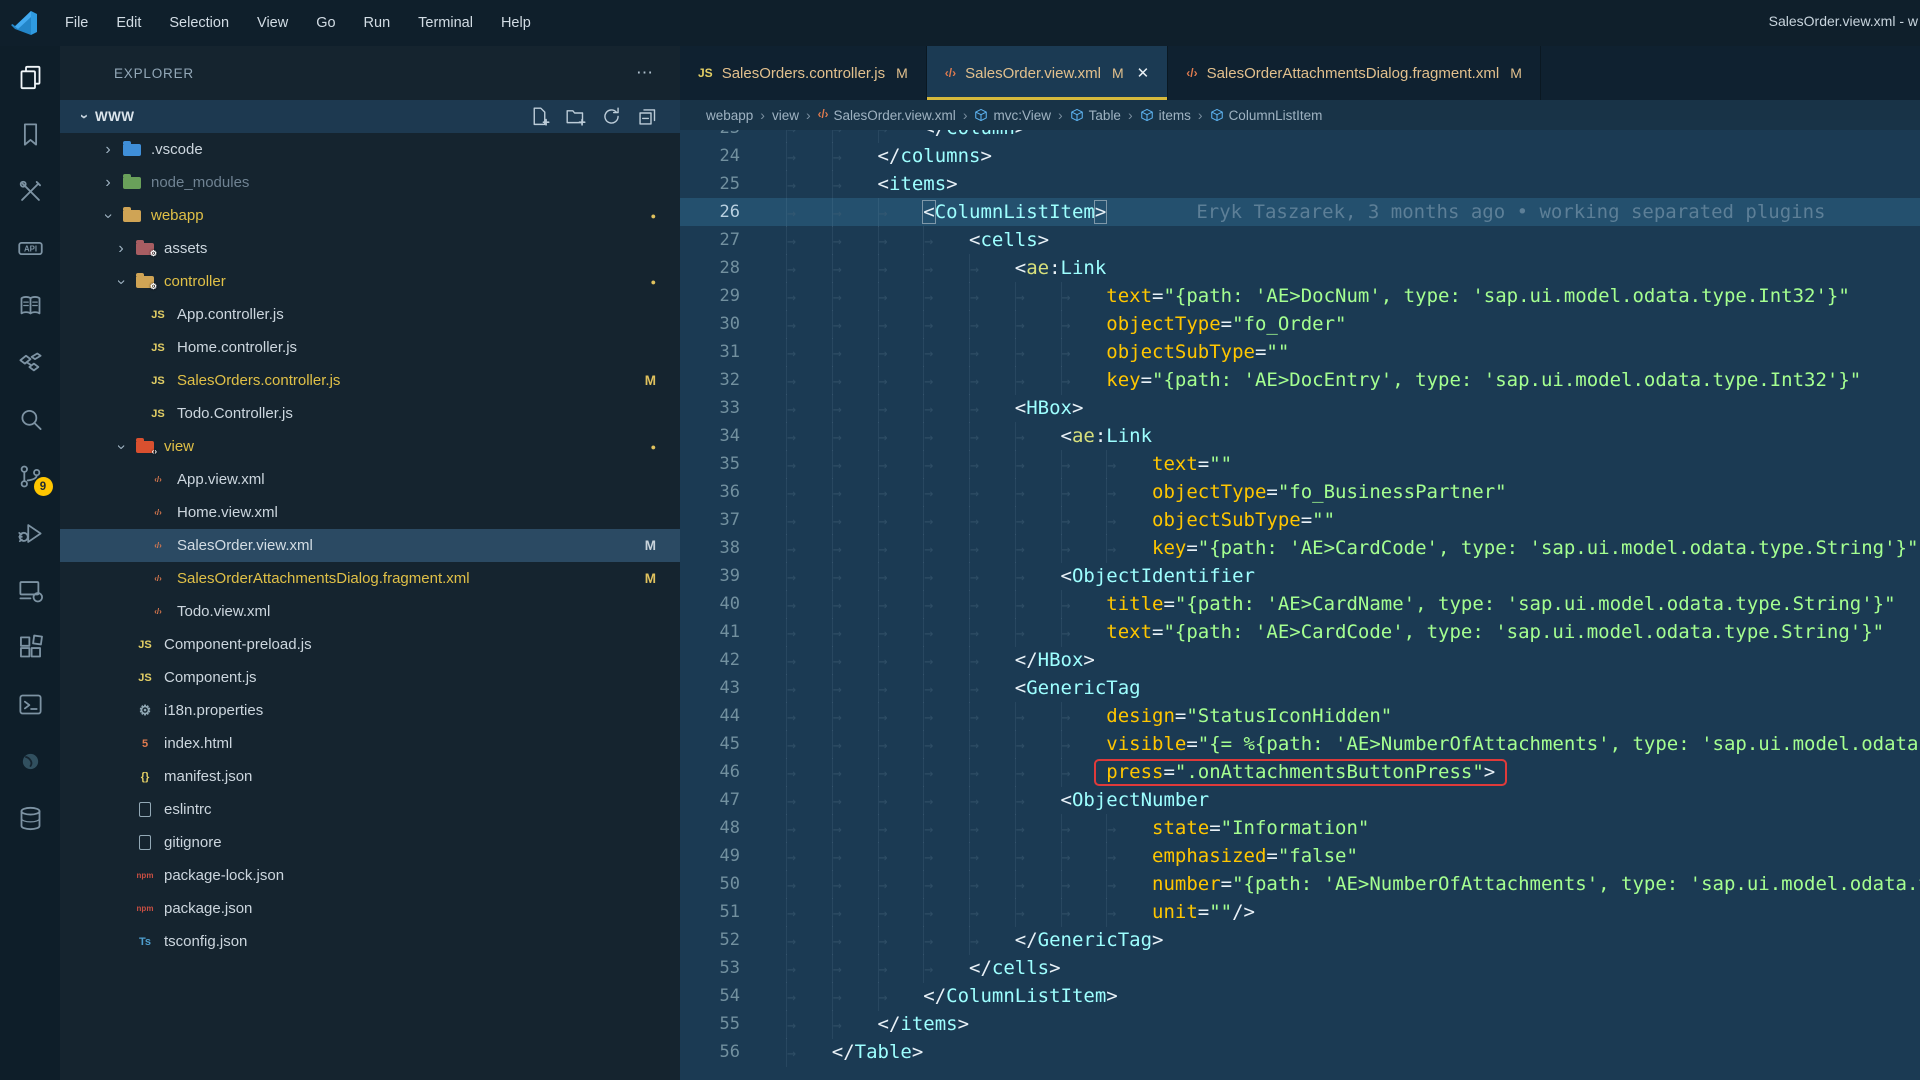 Image resolution: width=1920 pixels, height=1080 pixels. I want to click on line-content: <items>, so click(1338, 184).